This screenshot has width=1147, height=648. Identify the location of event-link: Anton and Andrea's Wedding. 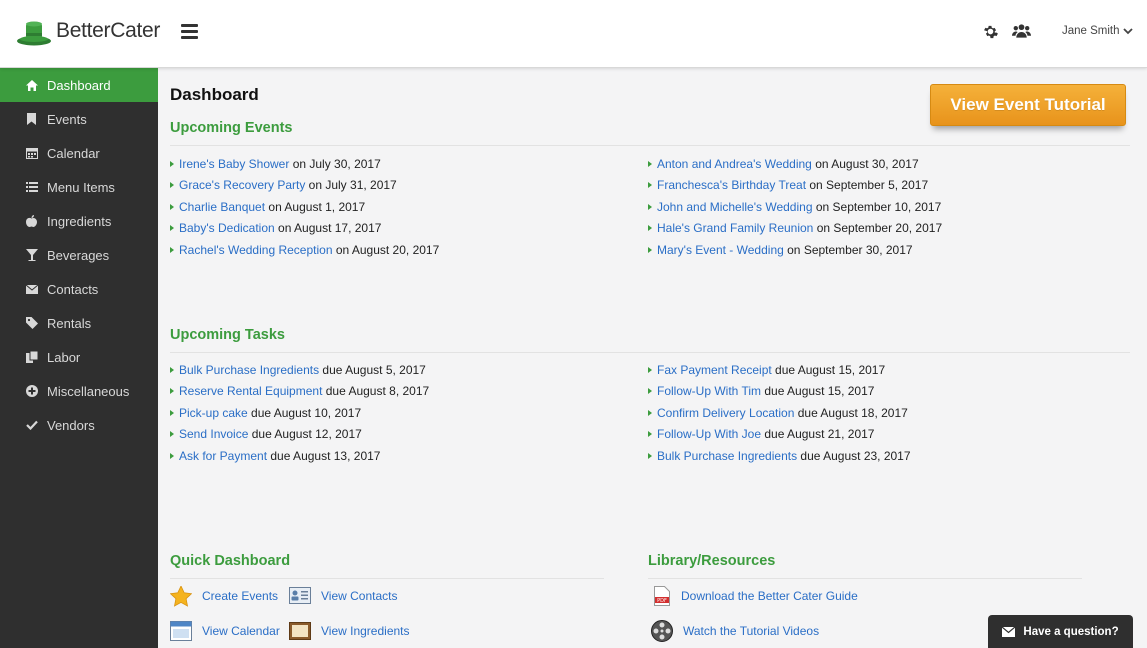
(734, 164).